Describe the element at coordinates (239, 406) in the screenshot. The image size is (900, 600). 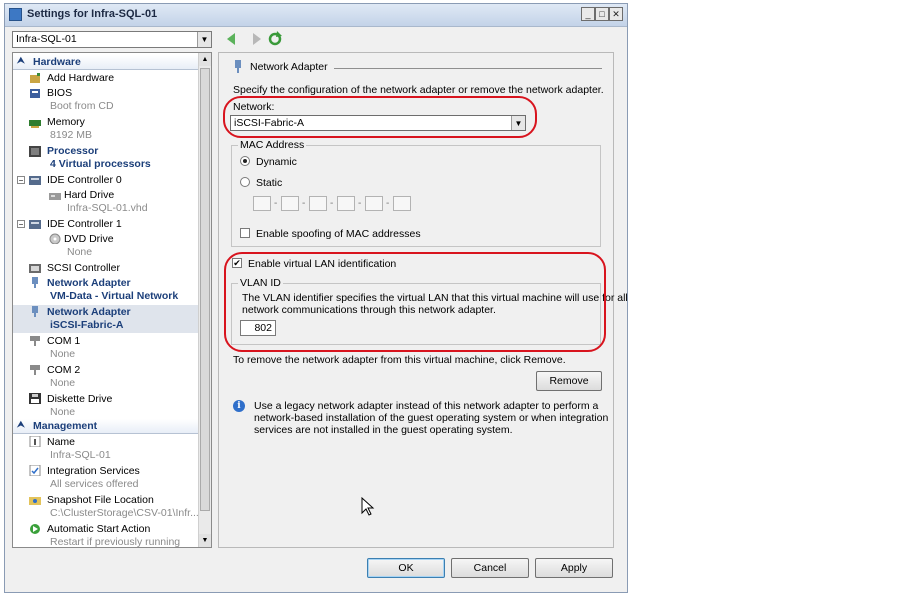
I see `info-icon: i` at that location.